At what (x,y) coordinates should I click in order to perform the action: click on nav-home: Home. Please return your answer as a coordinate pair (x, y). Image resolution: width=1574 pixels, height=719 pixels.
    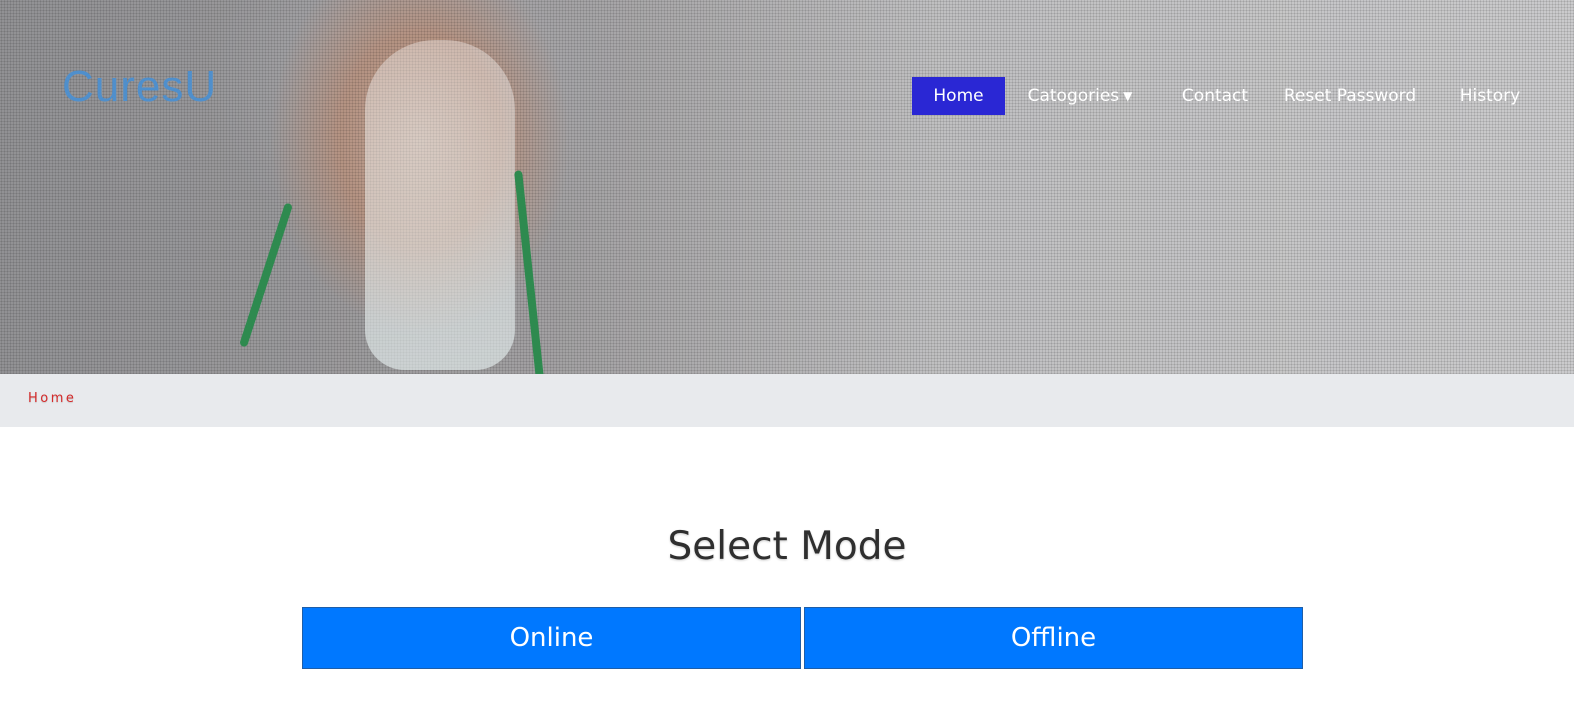
    Looking at the image, I should click on (958, 96).